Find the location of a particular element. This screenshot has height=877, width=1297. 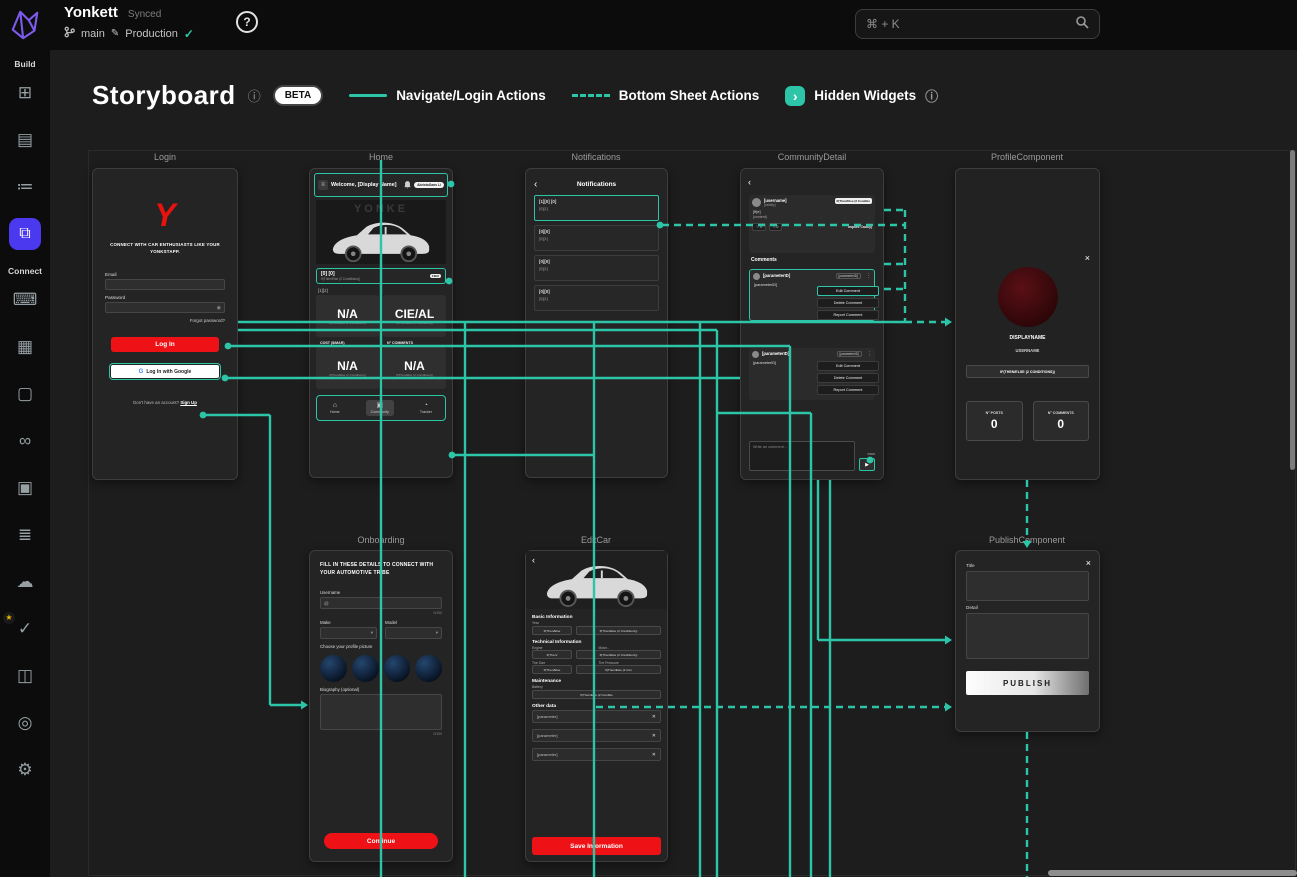

forgot-password-link: Forgot password? is located at coordinates (165, 320).